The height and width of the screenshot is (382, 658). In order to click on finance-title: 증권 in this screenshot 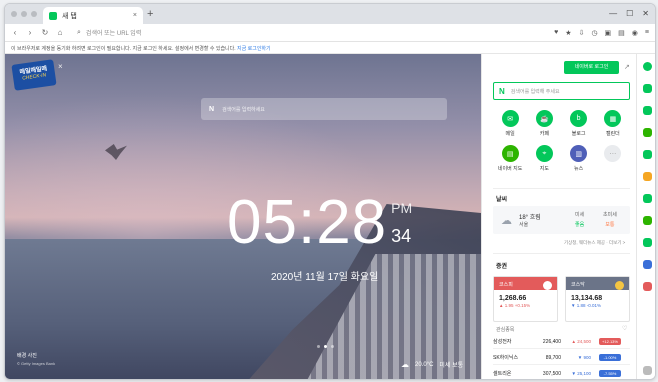, I will do `click(502, 267)`.